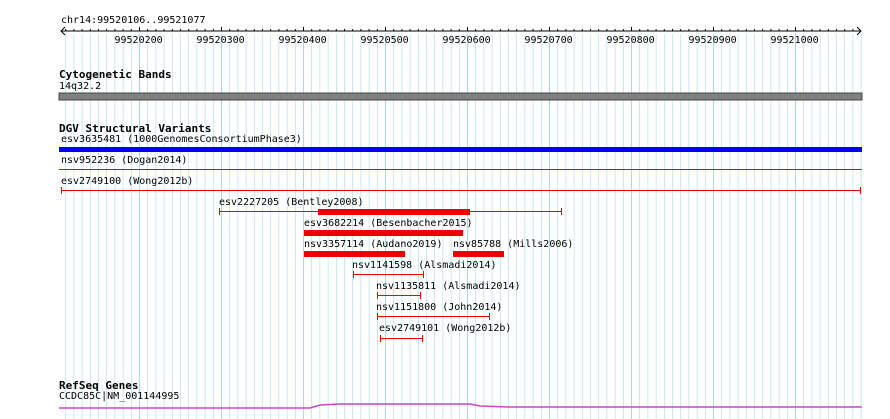 This screenshot has width=890, height=419. I want to click on cytoband-label: 14q32.2, so click(80, 86).